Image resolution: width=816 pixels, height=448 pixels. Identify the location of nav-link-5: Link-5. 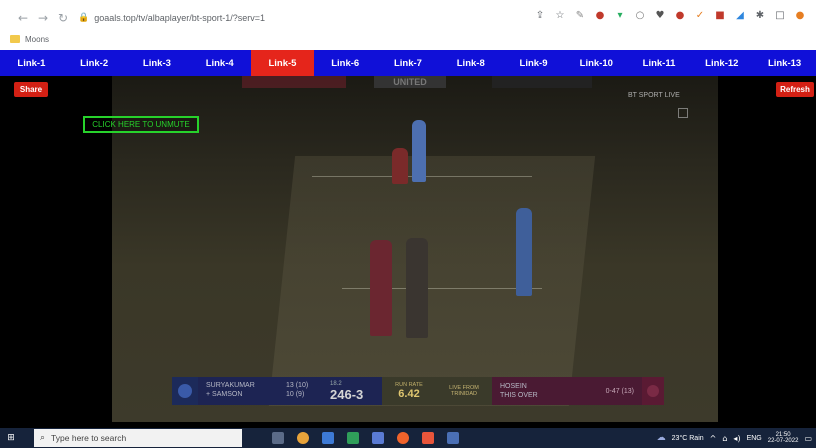
(282, 63).